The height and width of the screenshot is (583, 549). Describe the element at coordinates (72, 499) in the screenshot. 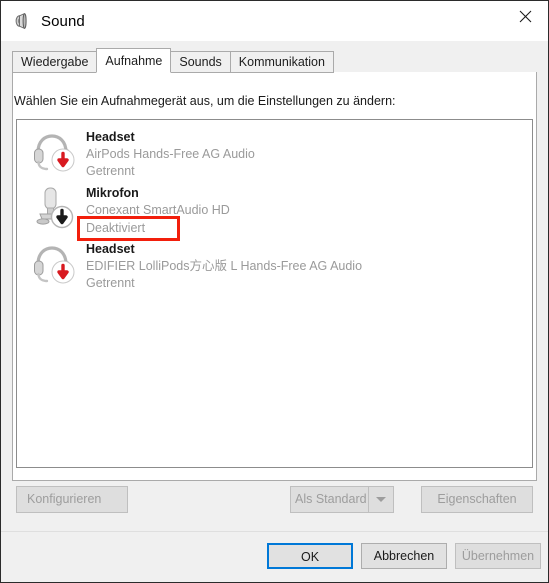

I see `configure-button: Konfigurieren` at that location.